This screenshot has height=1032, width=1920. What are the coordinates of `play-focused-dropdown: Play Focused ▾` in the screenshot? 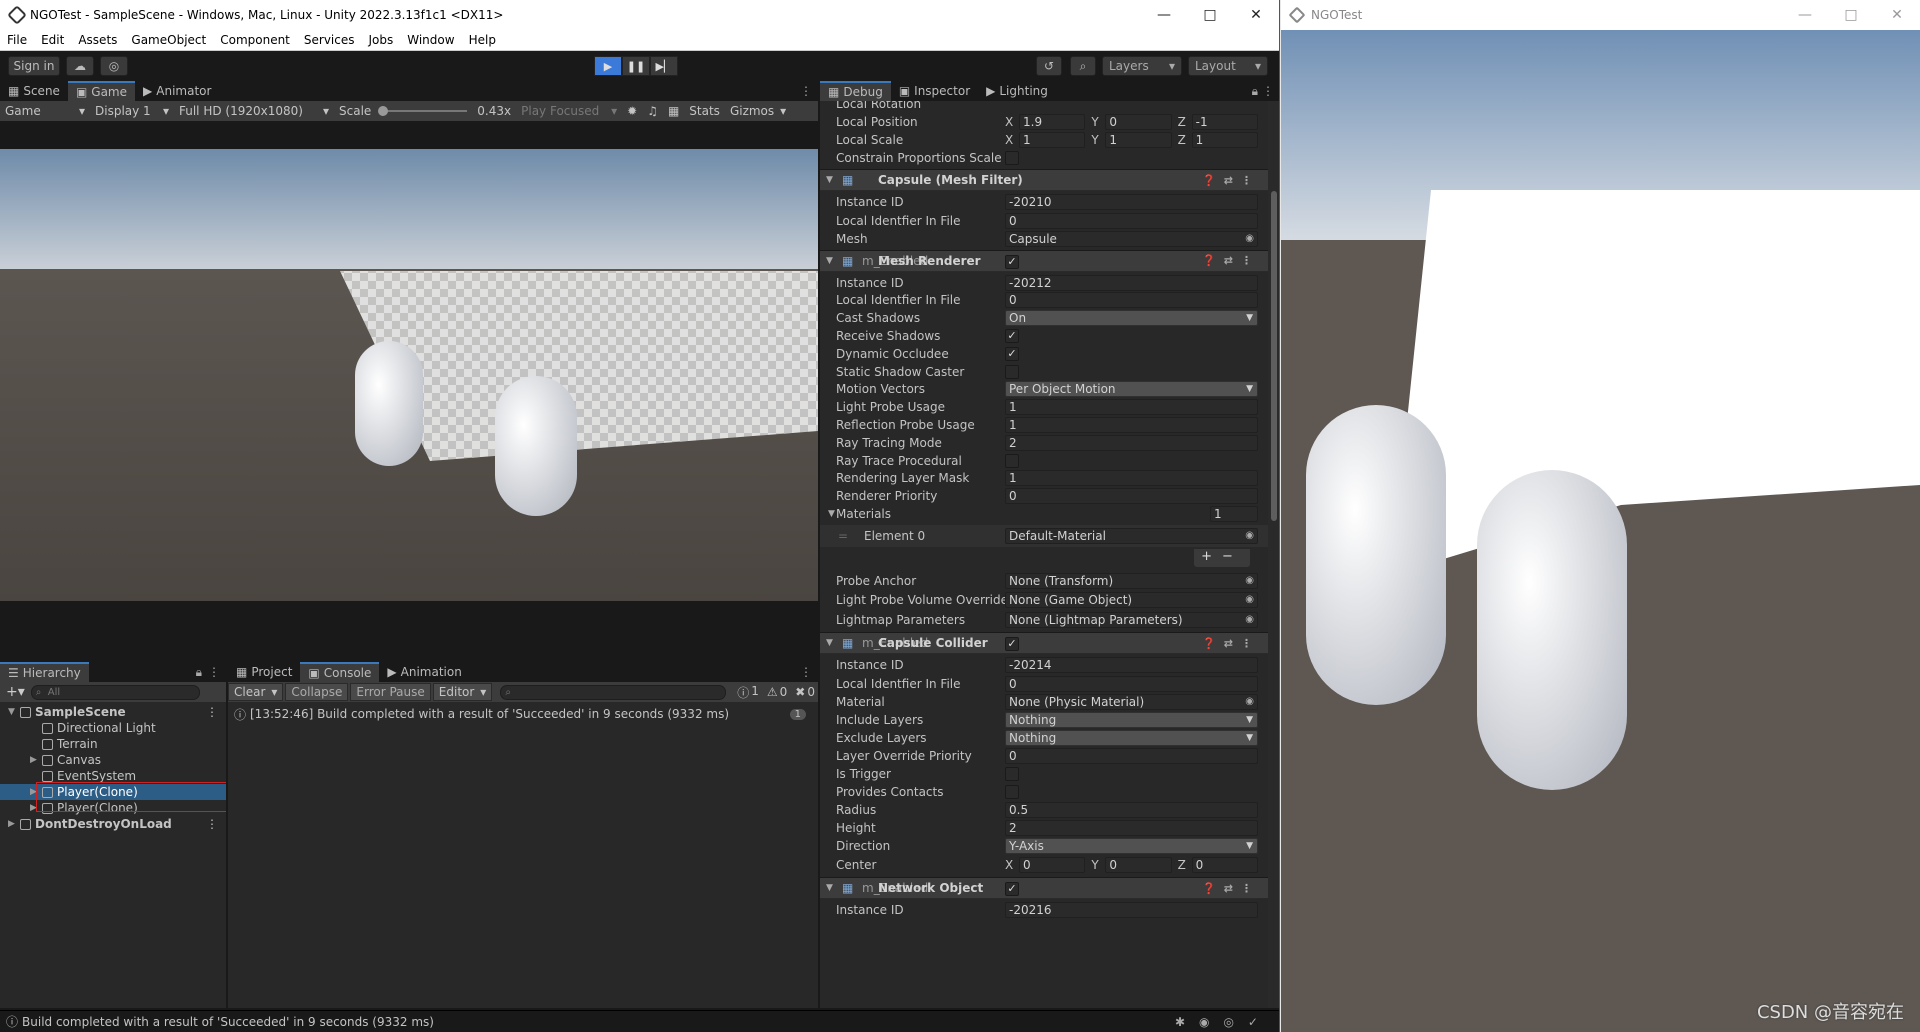 It's located at (569, 111).